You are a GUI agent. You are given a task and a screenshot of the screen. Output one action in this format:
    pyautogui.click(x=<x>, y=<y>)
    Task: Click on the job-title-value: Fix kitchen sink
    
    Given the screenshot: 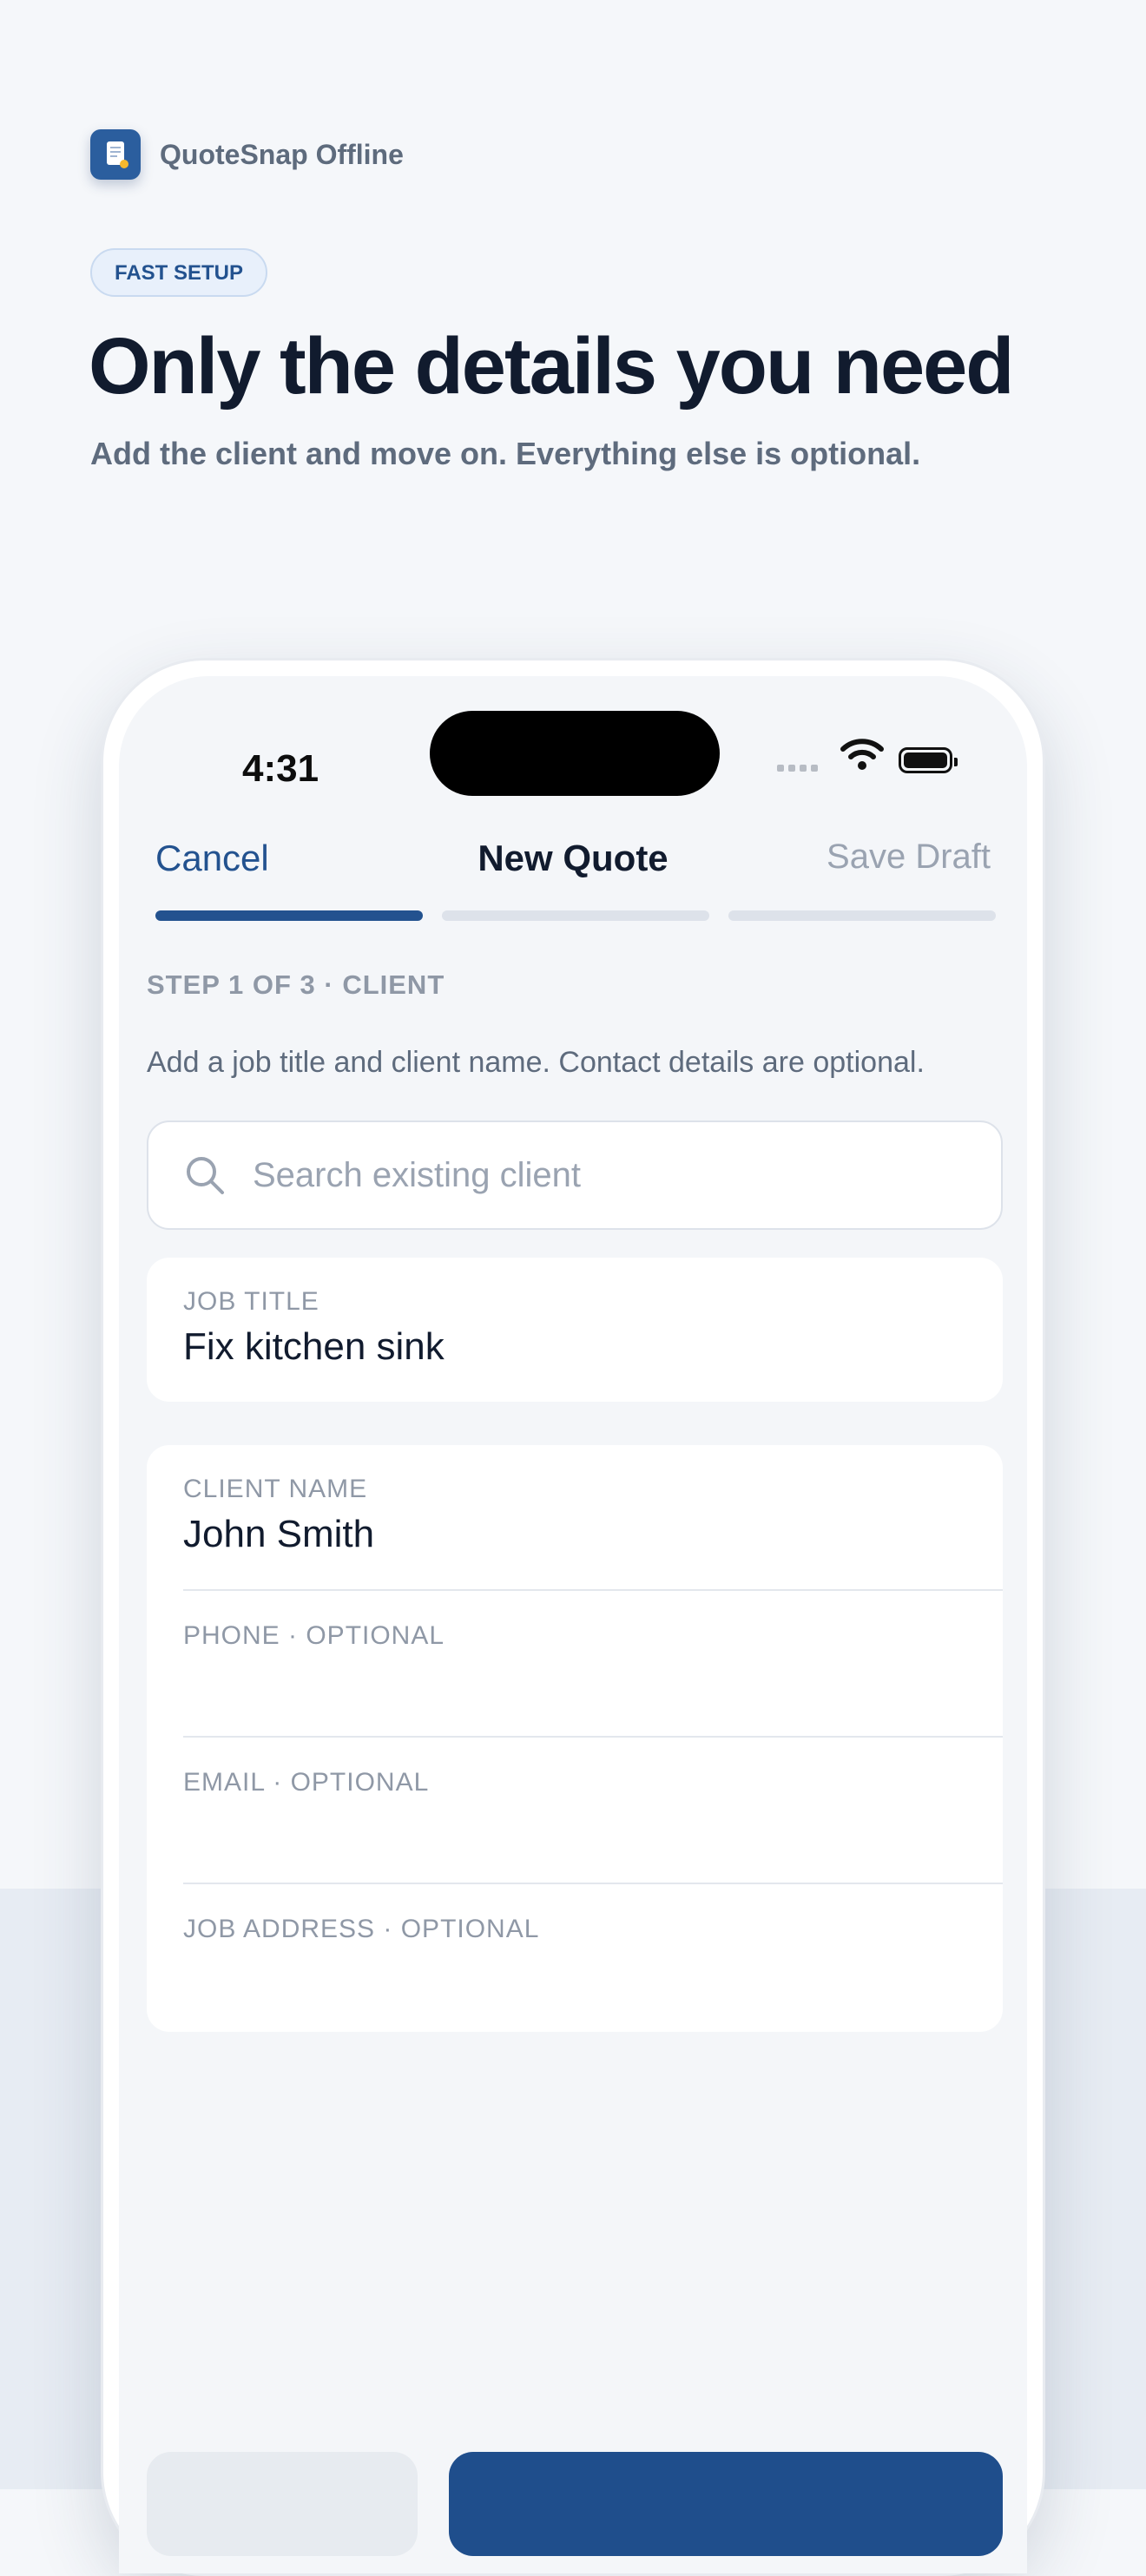 What is the action you would take?
    pyautogui.click(x=314, y=1346)
    